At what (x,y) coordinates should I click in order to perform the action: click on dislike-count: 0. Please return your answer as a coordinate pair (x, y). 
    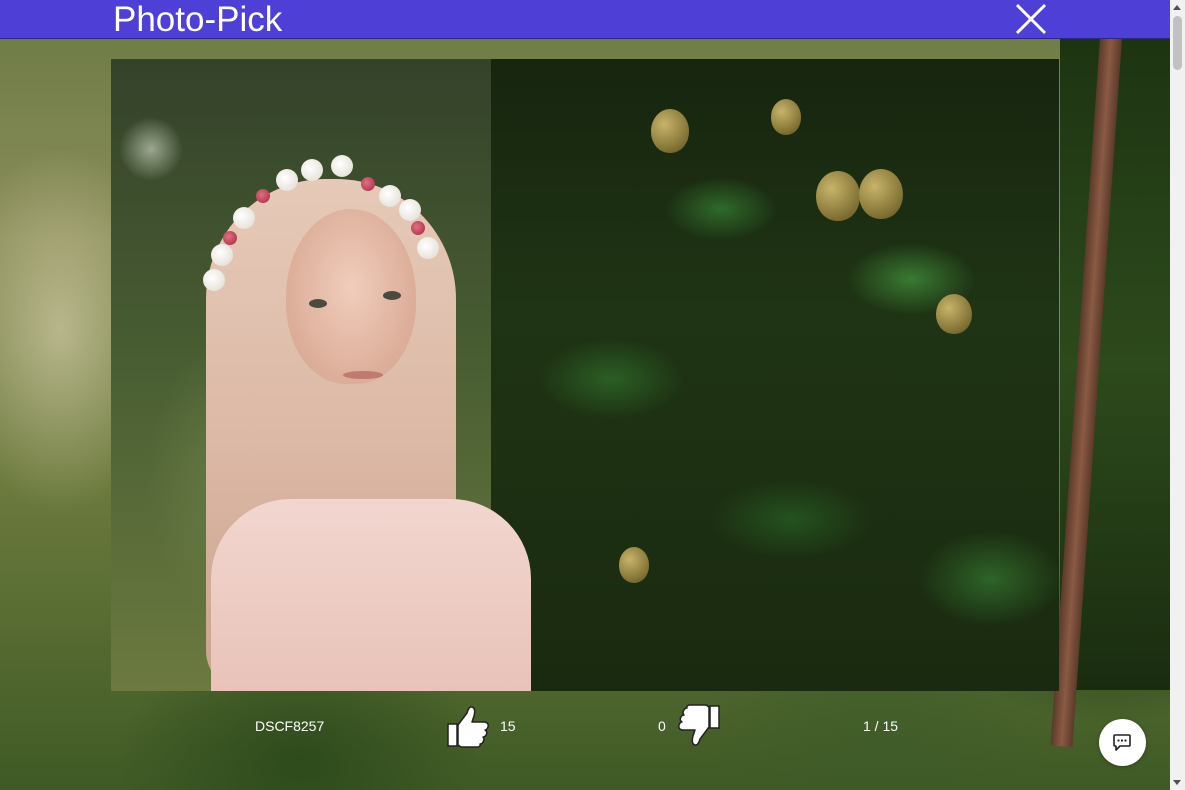
    Looking at the image, I should click on (662, 726).